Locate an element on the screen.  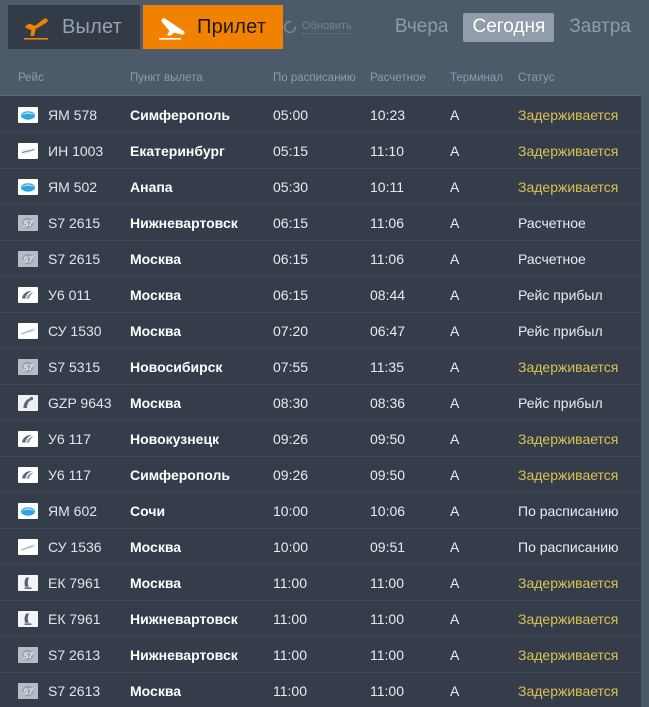
estimated-time: 11:06 is located at coordinates (387, 258).